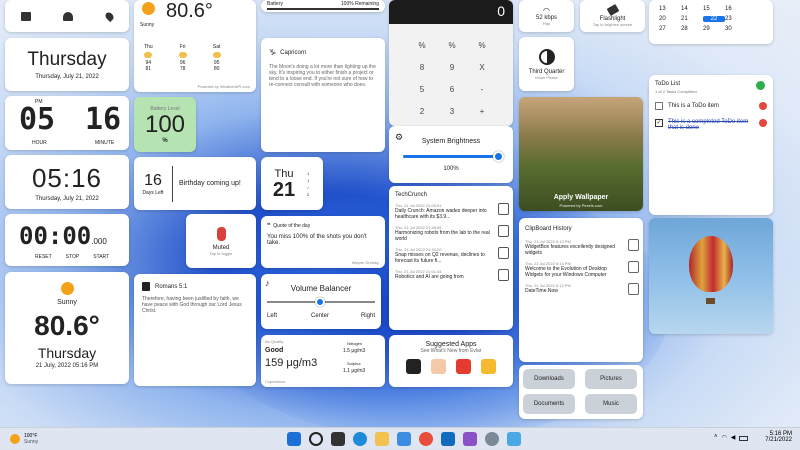  Describe the element at coordinates (611, 379) in the screenshot. I see `pictures-folder-button: Pictures` at that location.